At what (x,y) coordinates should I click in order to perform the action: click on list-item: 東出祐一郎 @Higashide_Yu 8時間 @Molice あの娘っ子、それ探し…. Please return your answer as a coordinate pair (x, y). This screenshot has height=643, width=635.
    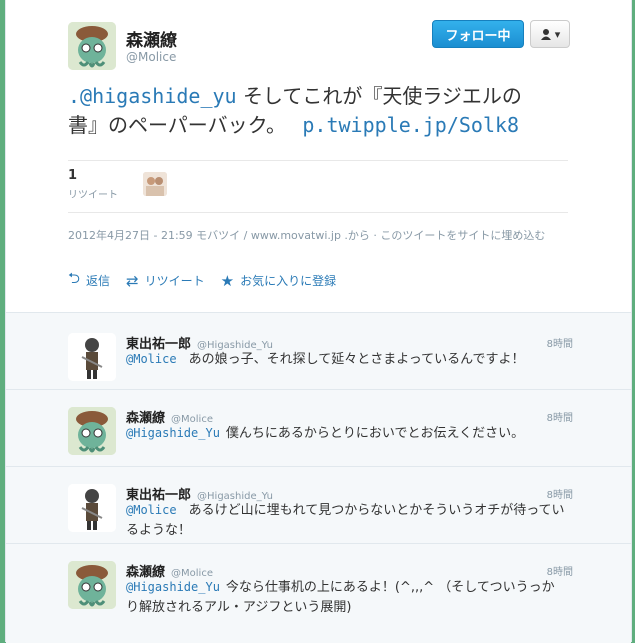
    Looking at the image, I should click on (318, 351).